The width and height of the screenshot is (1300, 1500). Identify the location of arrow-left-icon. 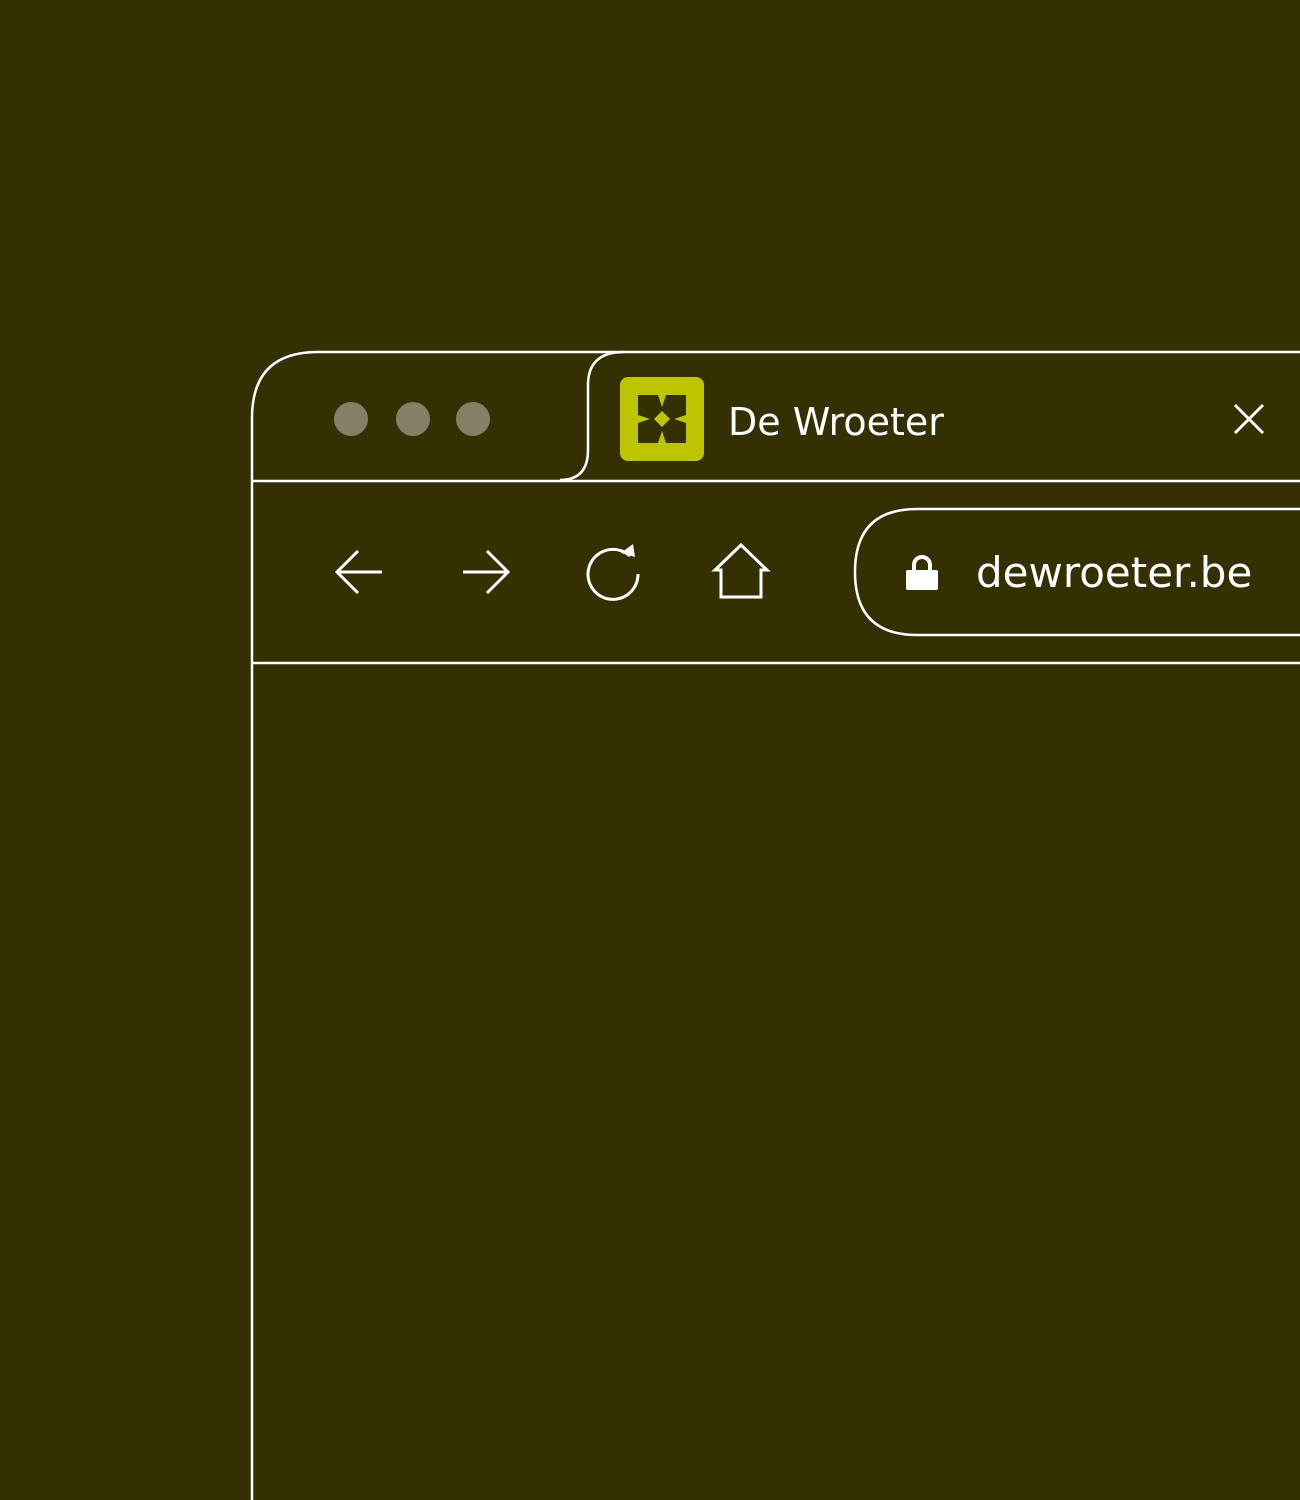
(360, 572).